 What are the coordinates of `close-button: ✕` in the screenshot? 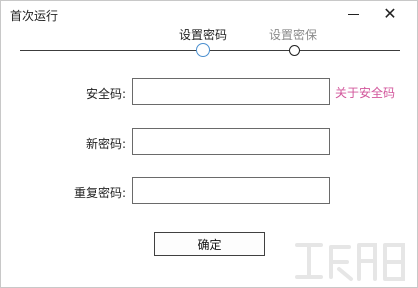 It's located at (390, 14).